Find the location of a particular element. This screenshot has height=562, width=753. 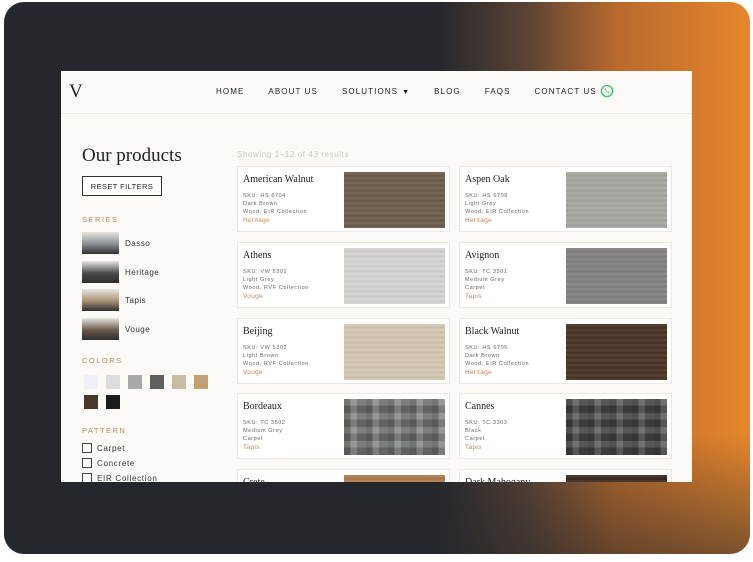

nav-solutions: SOLUTIONS ▼ is located at coordinates (376, 91).